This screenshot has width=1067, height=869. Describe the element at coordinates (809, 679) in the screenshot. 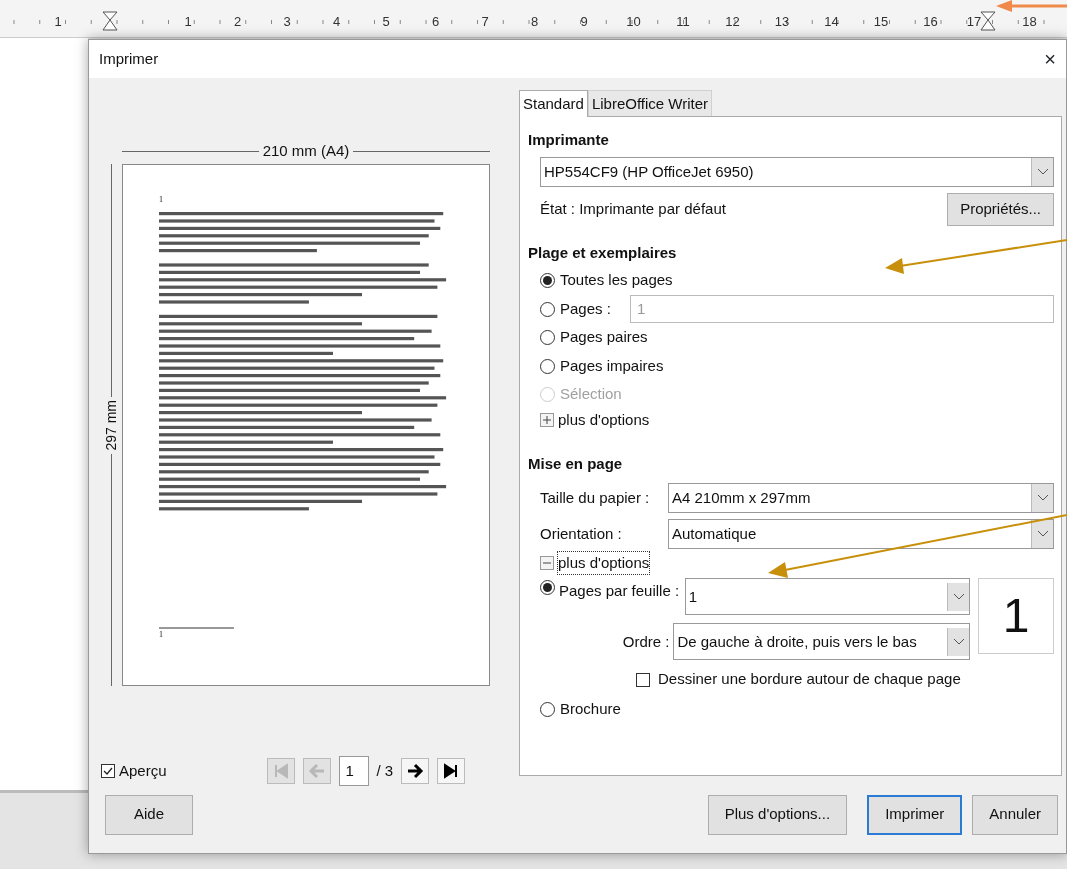

I see `checkbox-label: Dessiner une bordure autour de chaque page` at that location.